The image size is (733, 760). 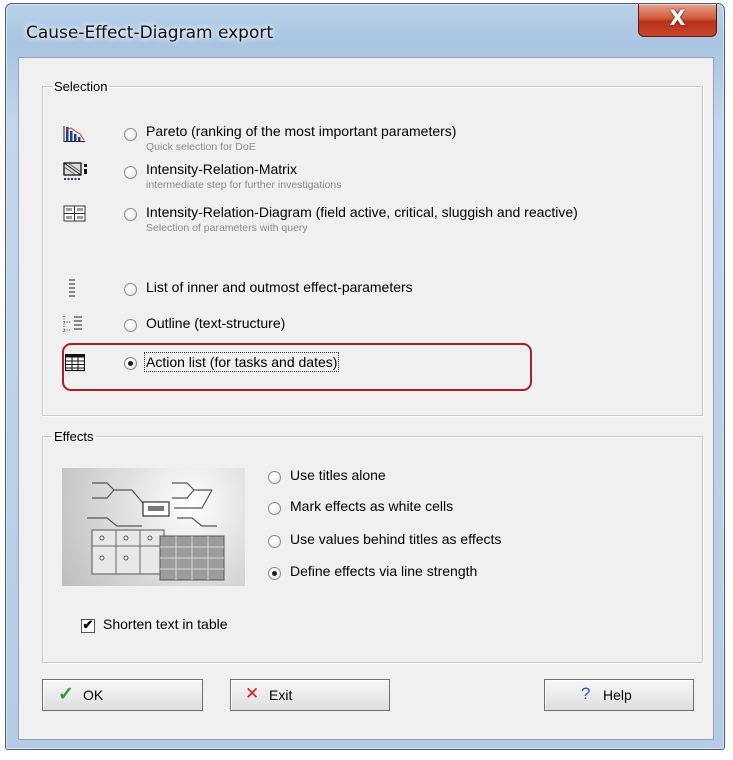 I want to click on effects-illustration, so click(x=153, y=527).